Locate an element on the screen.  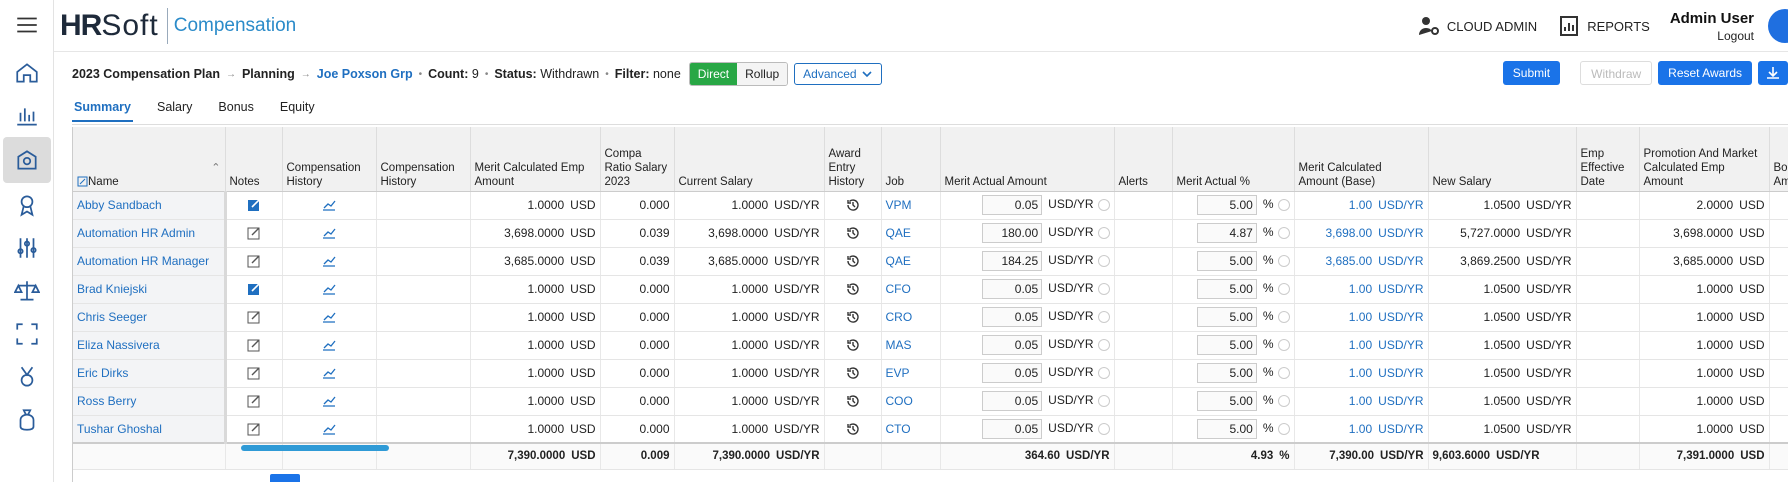
col-merit-actual-pct: Merit Actual % is located at coordinates (1233, 159).